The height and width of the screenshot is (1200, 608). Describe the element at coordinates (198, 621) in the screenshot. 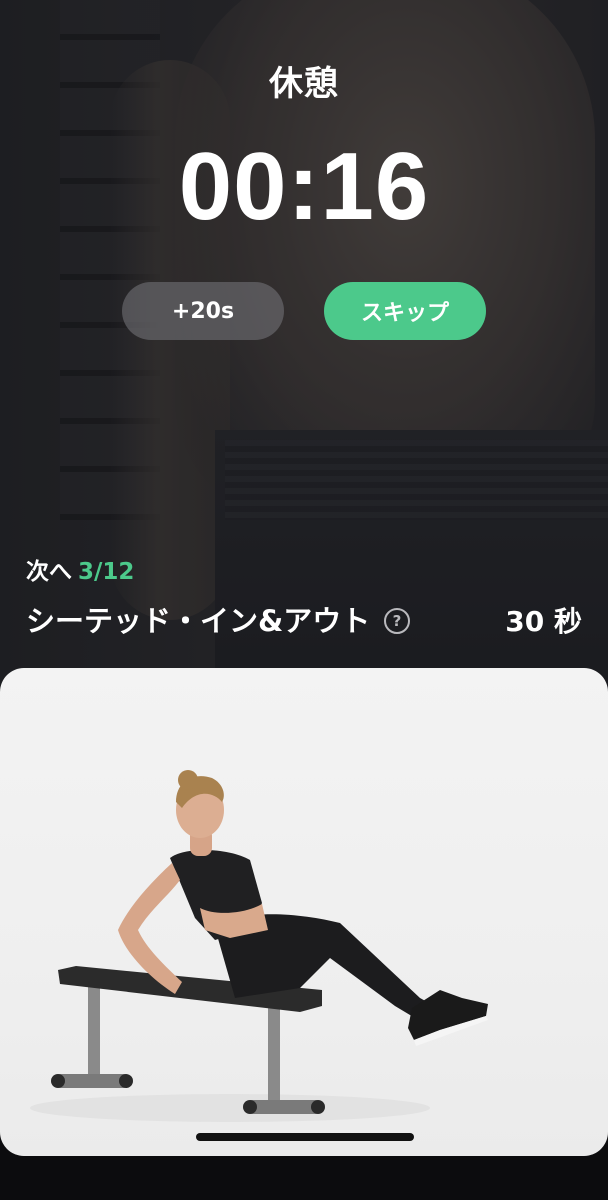

I see `exercise-name: シーテッド・イン&アウト` at that location.